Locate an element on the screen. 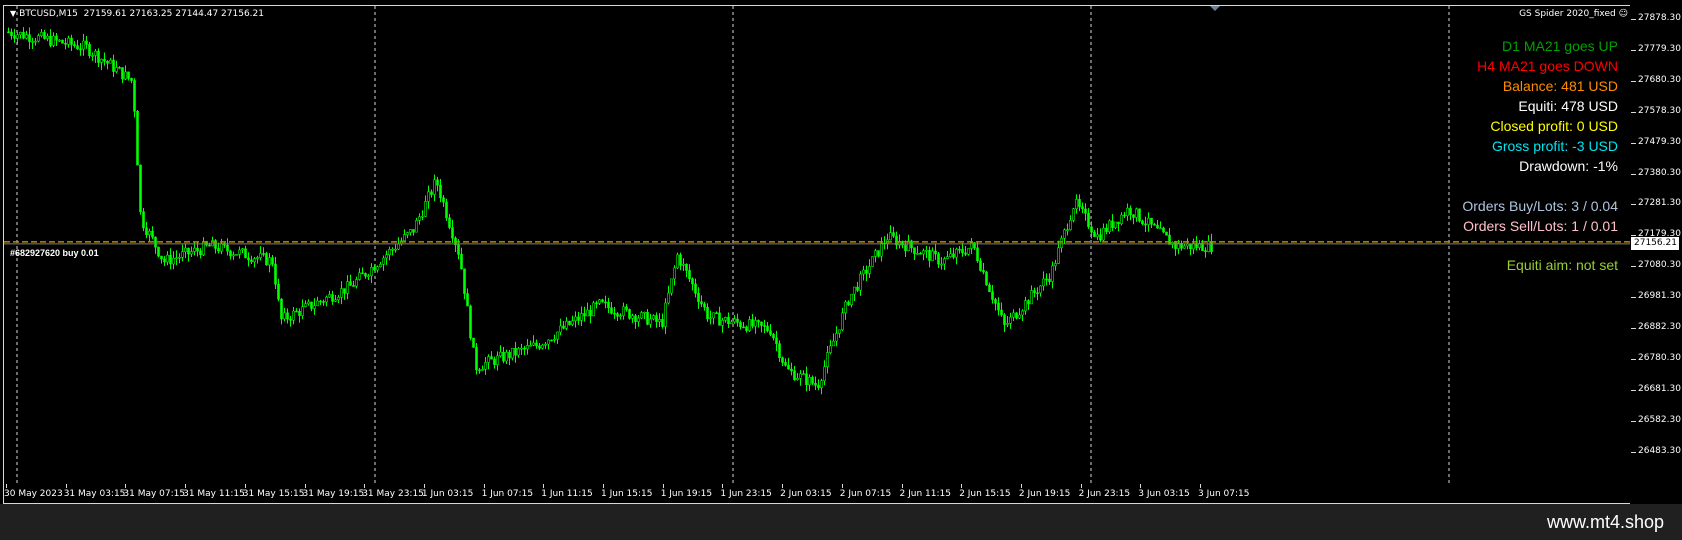  balance-value: Balance: 481 USD is located at coordinates (1560, 86).